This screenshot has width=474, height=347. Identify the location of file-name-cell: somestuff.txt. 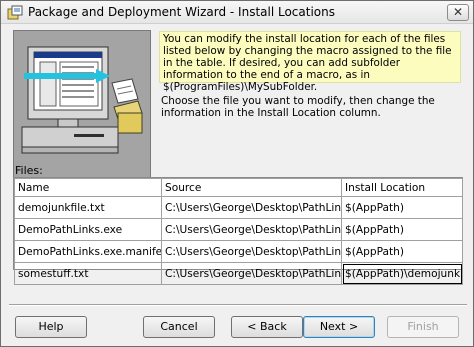
(88, 273).